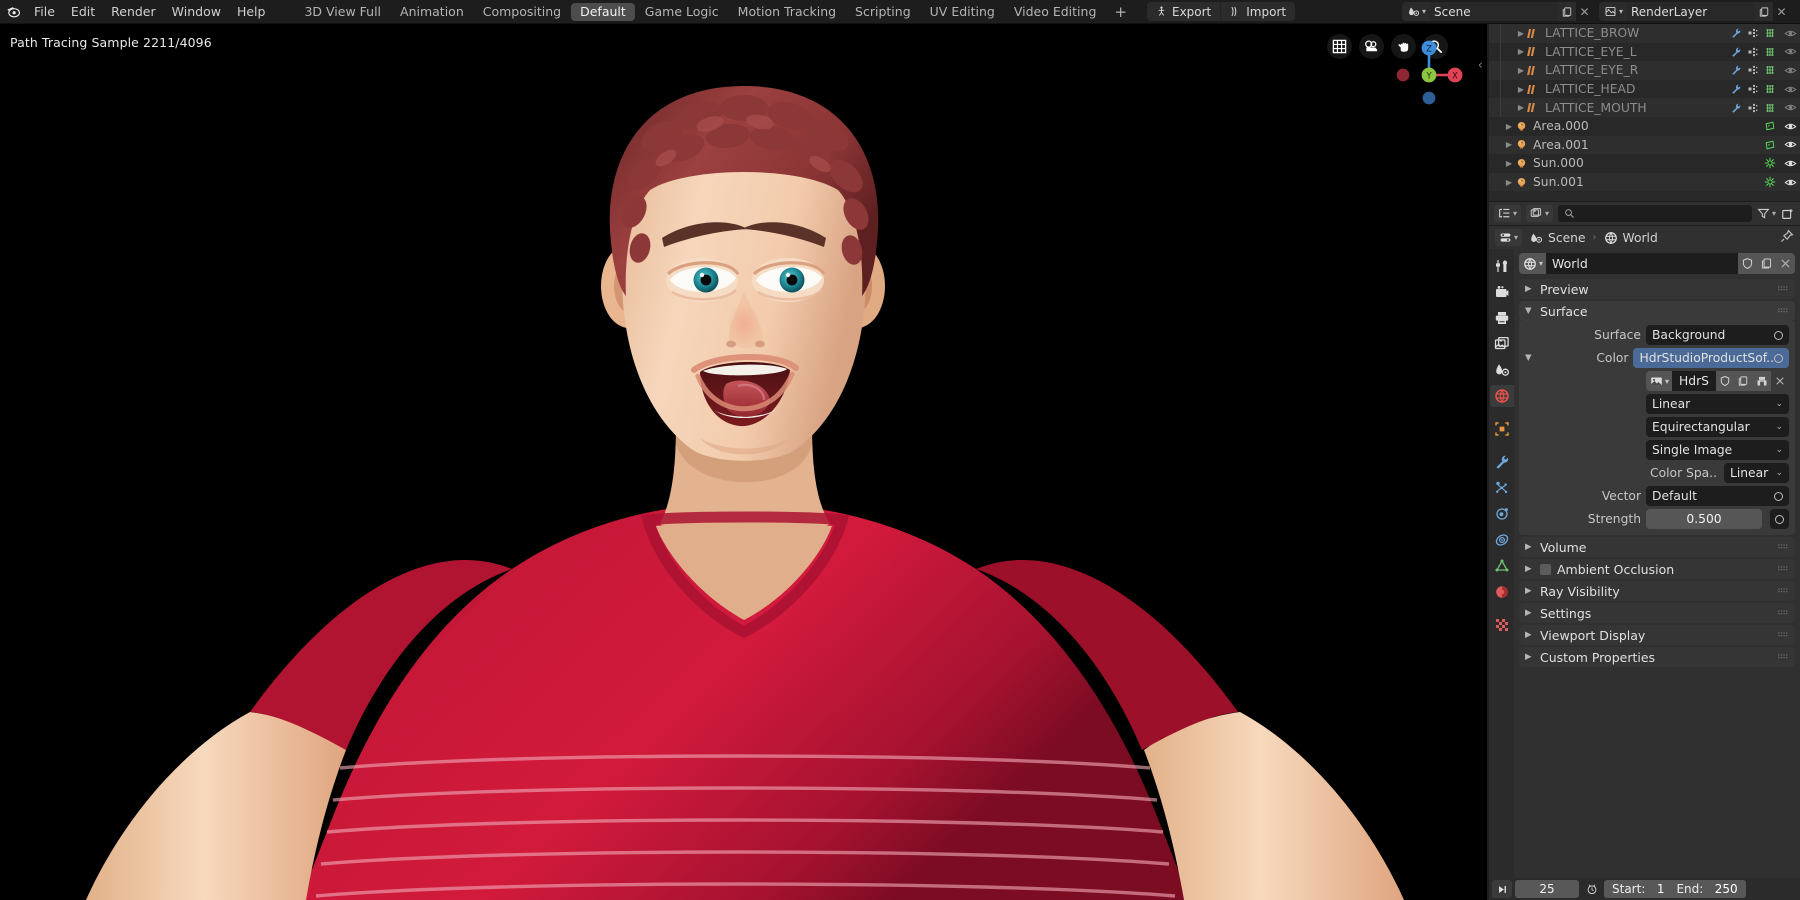  I want to click on menu-render: Render, so click(133, 12).